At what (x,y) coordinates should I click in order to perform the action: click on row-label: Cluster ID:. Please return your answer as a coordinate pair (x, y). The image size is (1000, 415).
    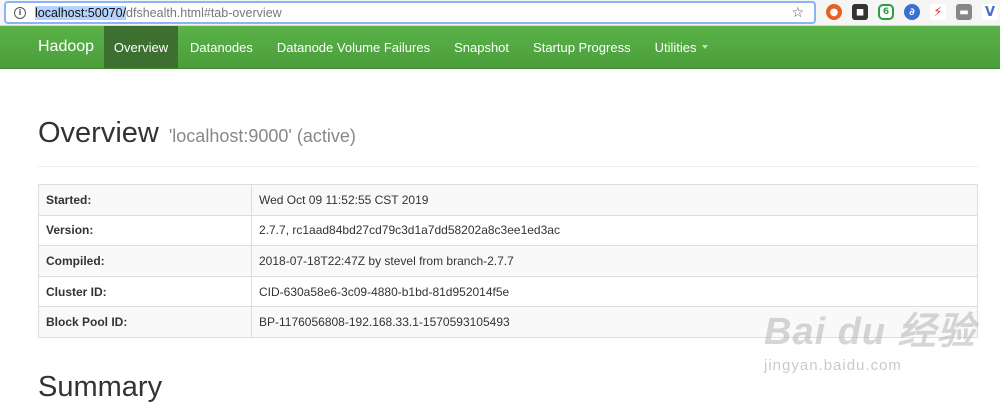
    Looking at the image, I should click on (145, 291).